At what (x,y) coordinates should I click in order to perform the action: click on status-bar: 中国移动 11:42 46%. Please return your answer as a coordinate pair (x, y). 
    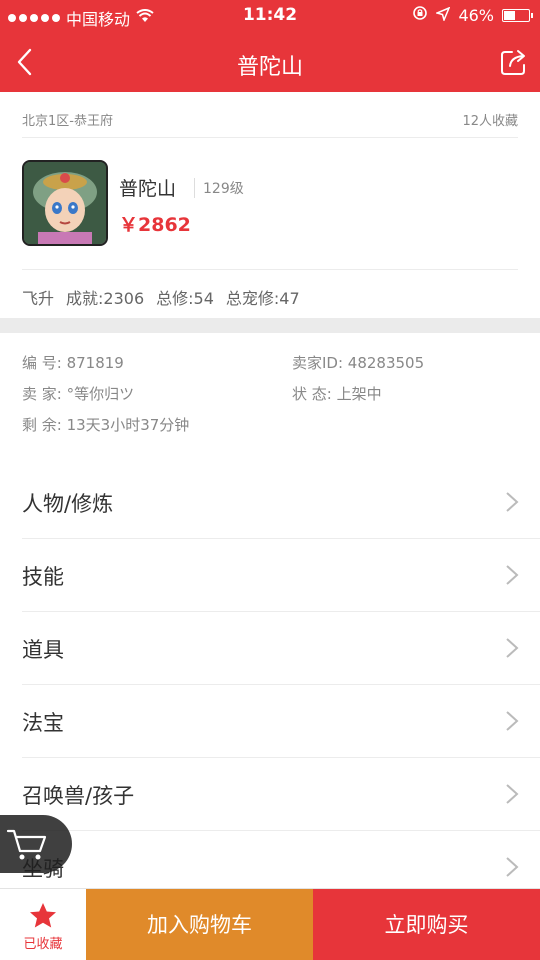
    Looking at the image, I should click on (270, 16).